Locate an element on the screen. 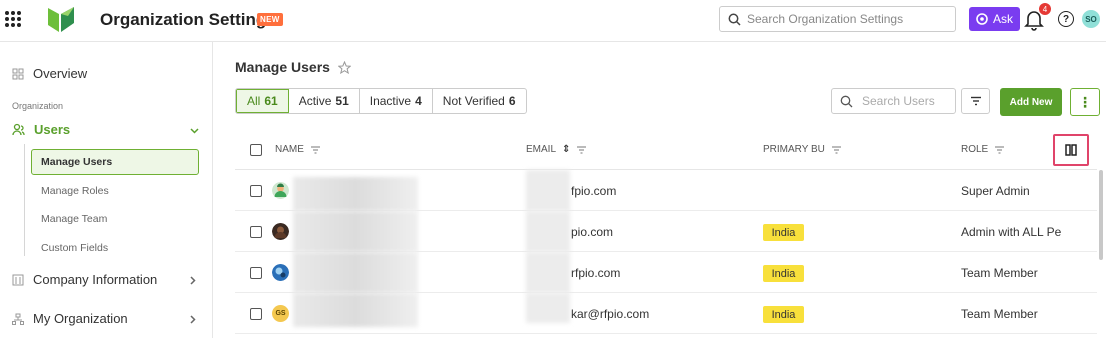  star-icon is located at coordinates (344, 67).